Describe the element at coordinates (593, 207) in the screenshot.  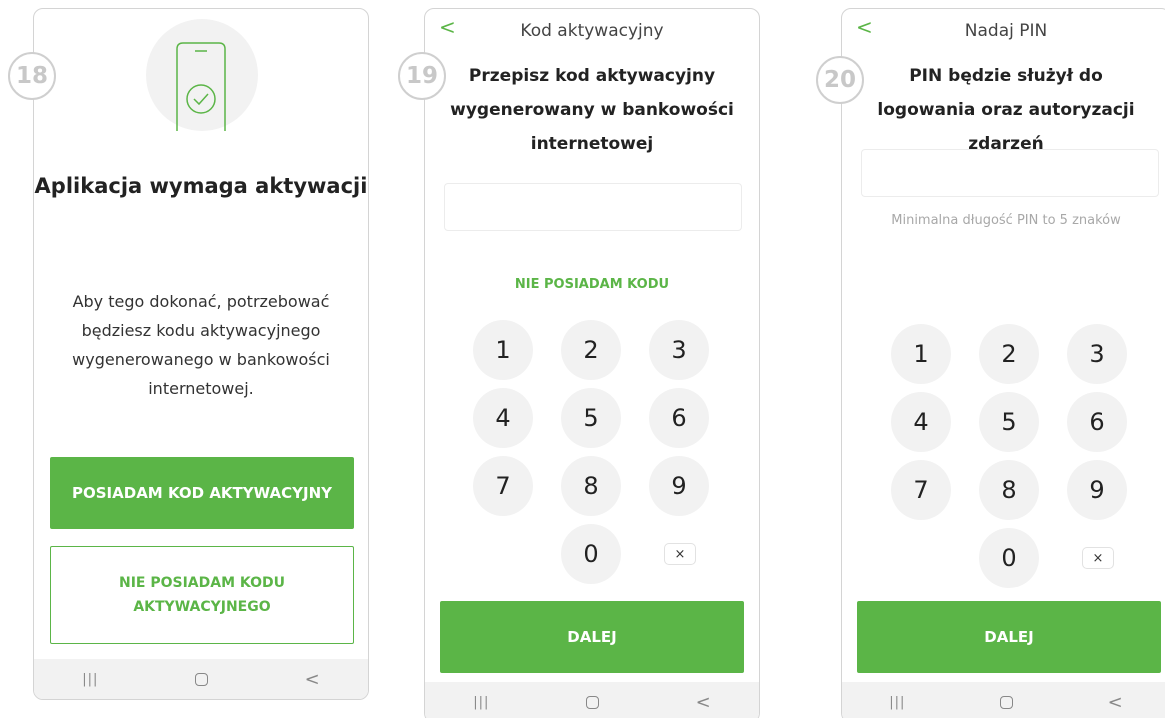
I see `activation-code-input` at that location.